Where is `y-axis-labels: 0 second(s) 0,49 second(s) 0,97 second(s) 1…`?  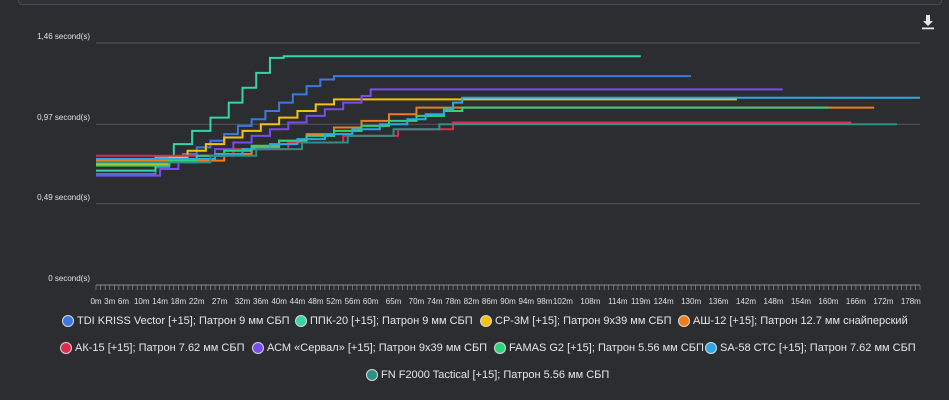 y-axis-labels: 0 second(s) 0,49 second(s) 0,97 second(s) 1… is located at coordinates (63, 157).